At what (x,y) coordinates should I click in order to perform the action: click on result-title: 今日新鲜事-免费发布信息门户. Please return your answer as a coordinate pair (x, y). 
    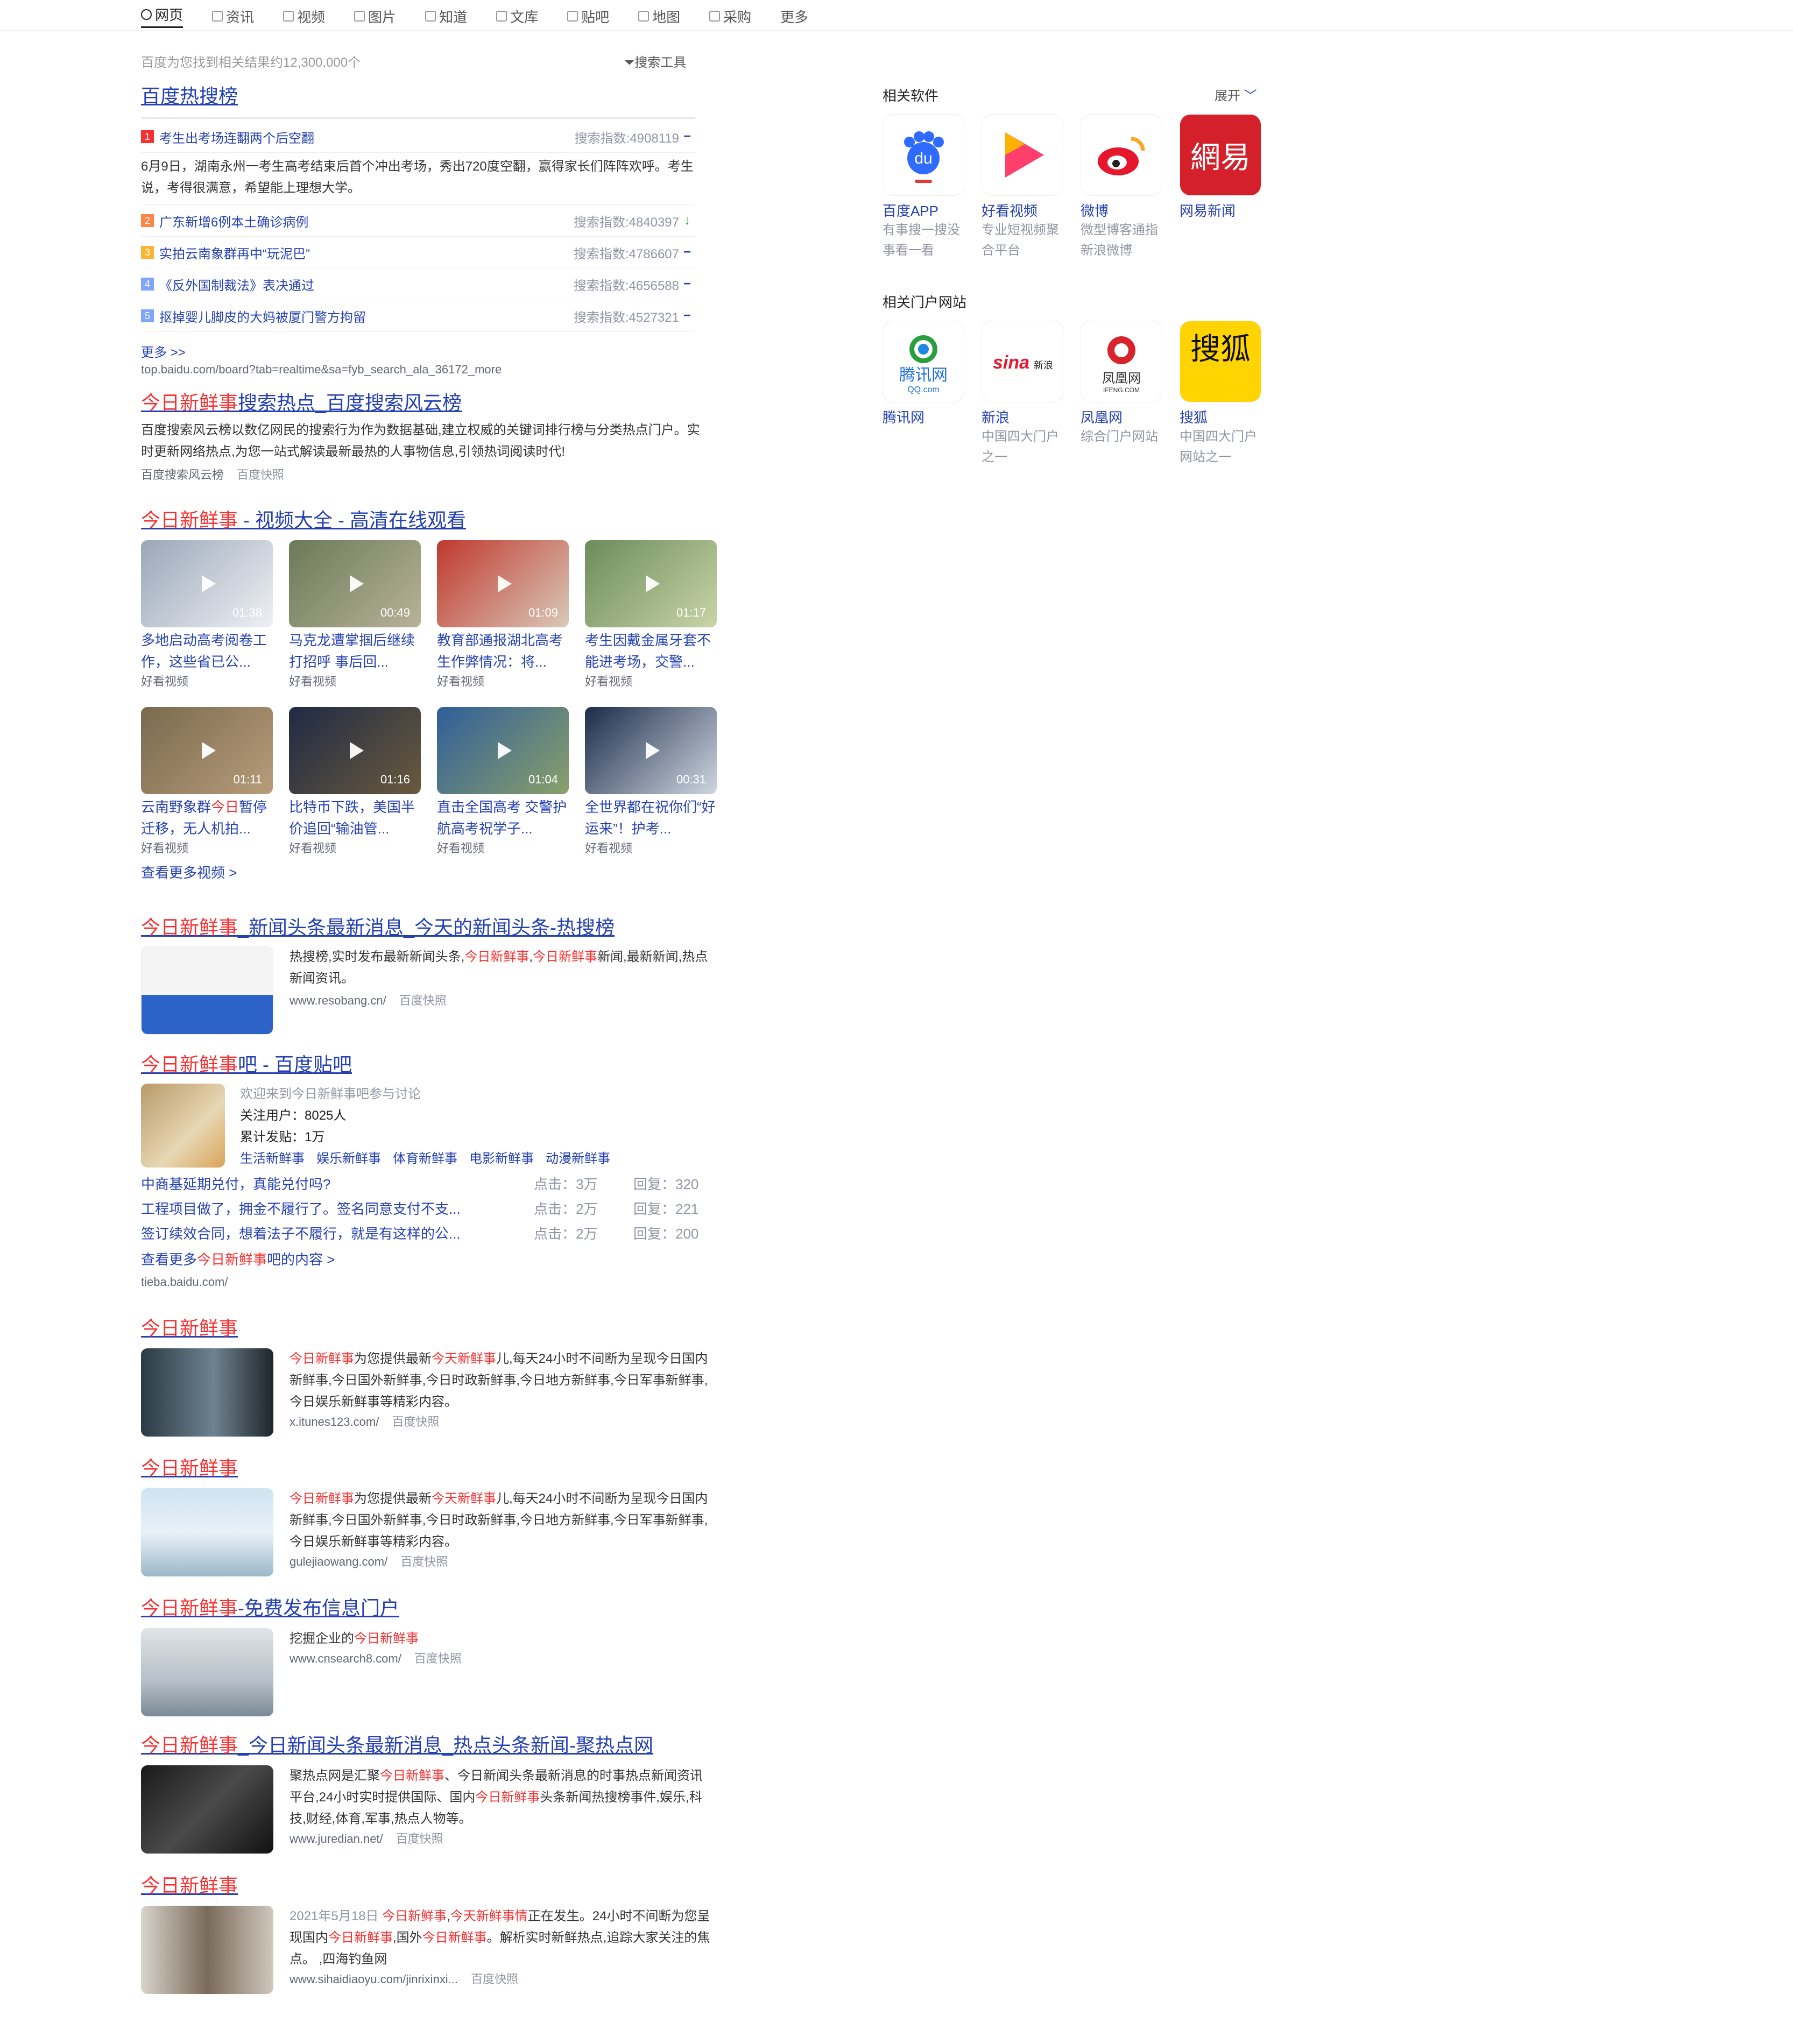
    Looking at the image, I should click on (431, 1607).